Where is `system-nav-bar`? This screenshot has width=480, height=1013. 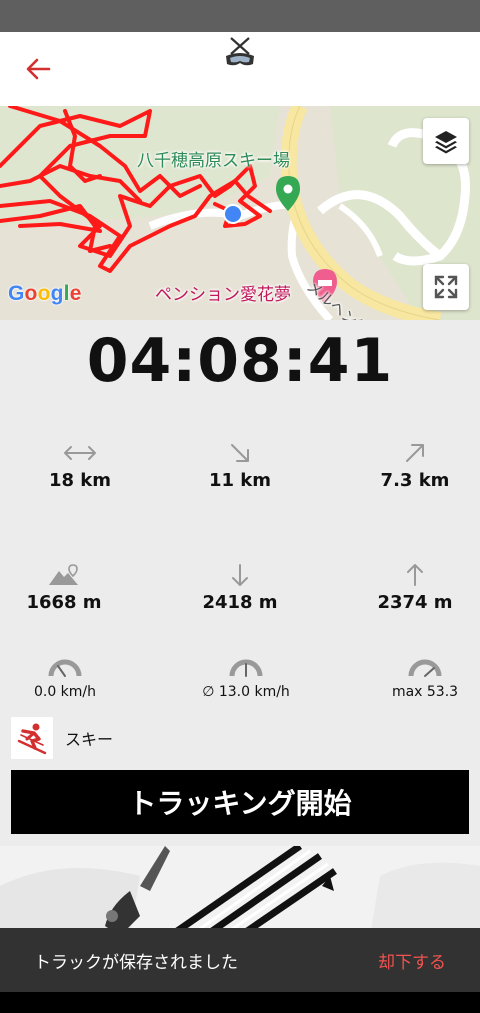 system-nav-bar is located at coordinates (240, 1002).